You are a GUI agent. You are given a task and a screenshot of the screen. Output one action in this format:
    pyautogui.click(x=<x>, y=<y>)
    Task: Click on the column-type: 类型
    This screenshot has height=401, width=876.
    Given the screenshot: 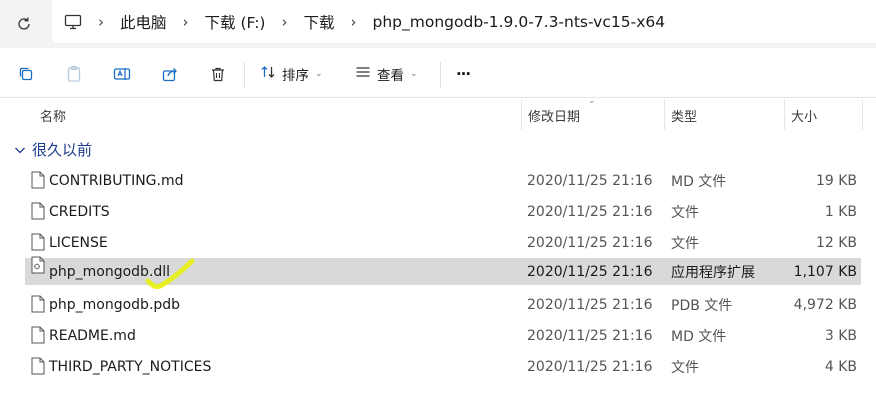 What is the action you would take?
    pyautogui.click(x=684, y=115)
    